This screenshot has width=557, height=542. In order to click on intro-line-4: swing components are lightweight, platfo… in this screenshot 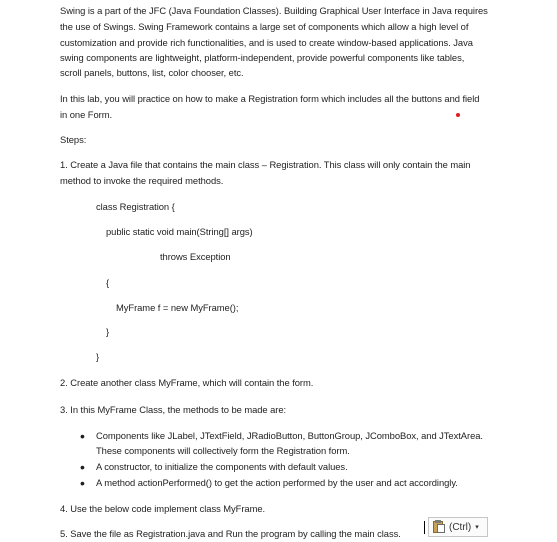, I will do `click(262, 57)`.